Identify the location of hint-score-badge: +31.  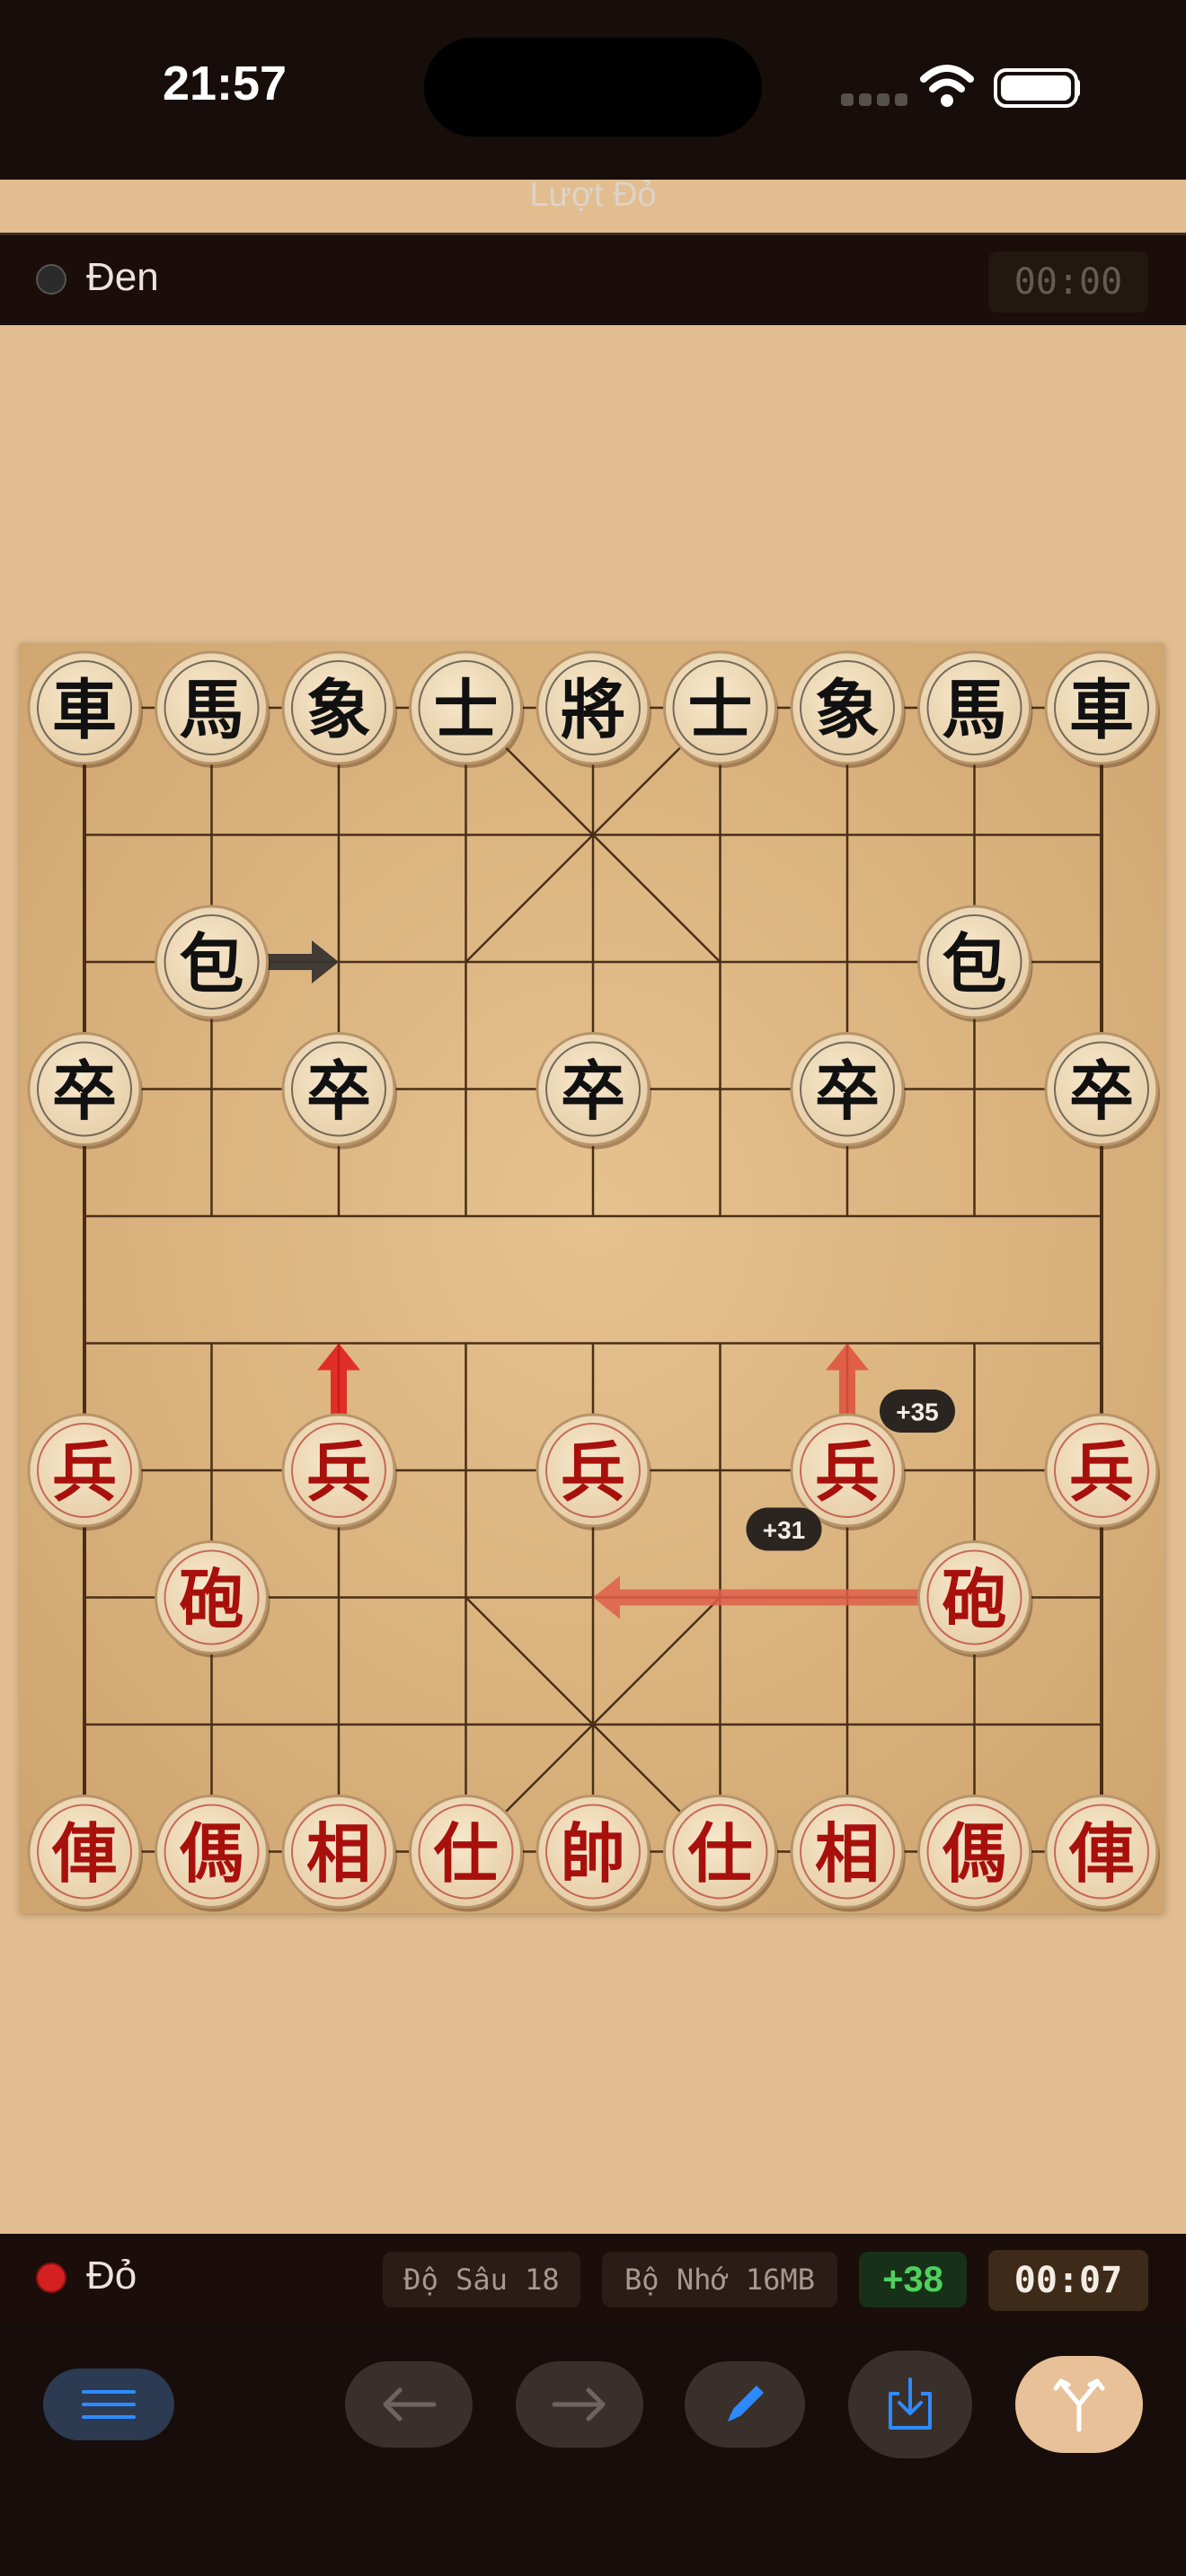
(784, 1529).